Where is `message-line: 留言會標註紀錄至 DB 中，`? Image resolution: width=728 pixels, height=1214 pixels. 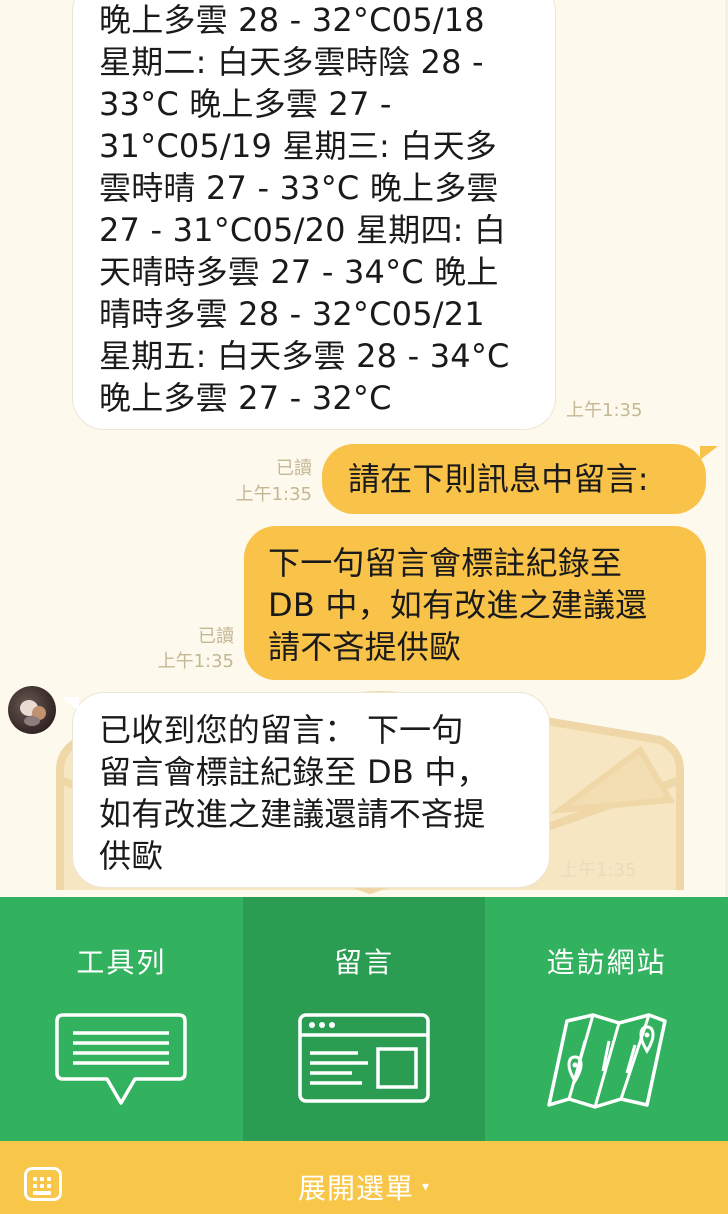 message-line: 留言會標註紀錄至 DB 中， is located at coordinates (294, 772).